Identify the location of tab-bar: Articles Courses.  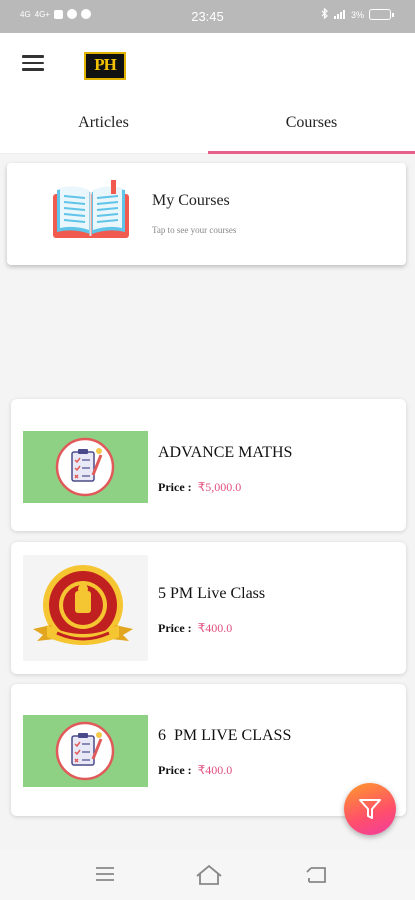
(207, 127).